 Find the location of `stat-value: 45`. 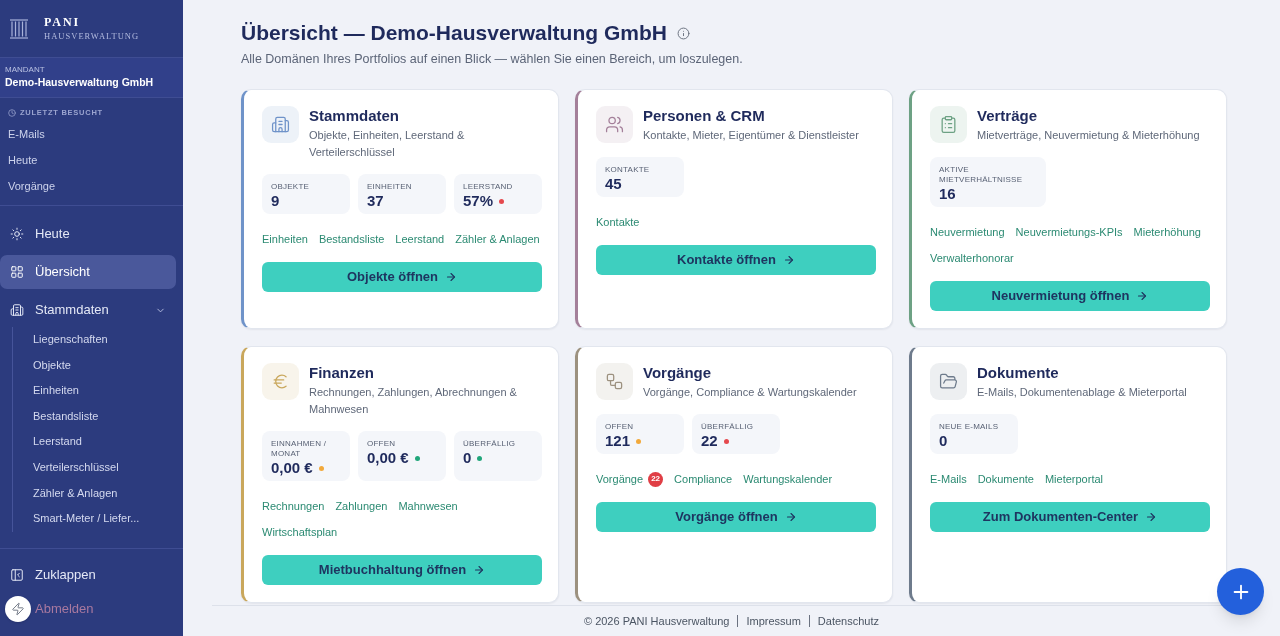

stat-value: 45 is located at coordinates (613, 184).